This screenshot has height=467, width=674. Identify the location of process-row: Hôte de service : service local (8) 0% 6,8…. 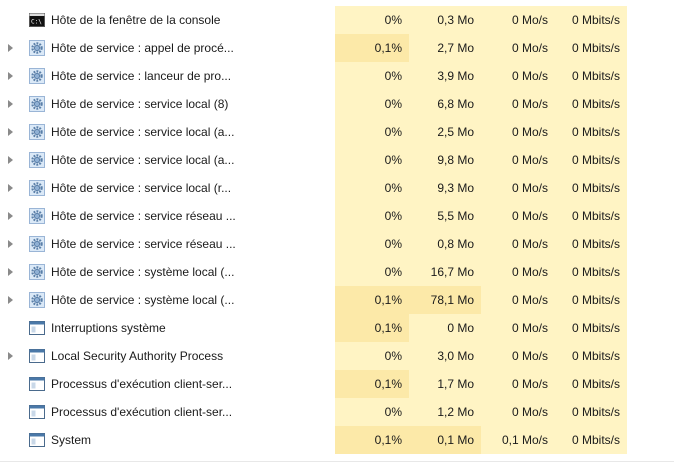
(337, 104).